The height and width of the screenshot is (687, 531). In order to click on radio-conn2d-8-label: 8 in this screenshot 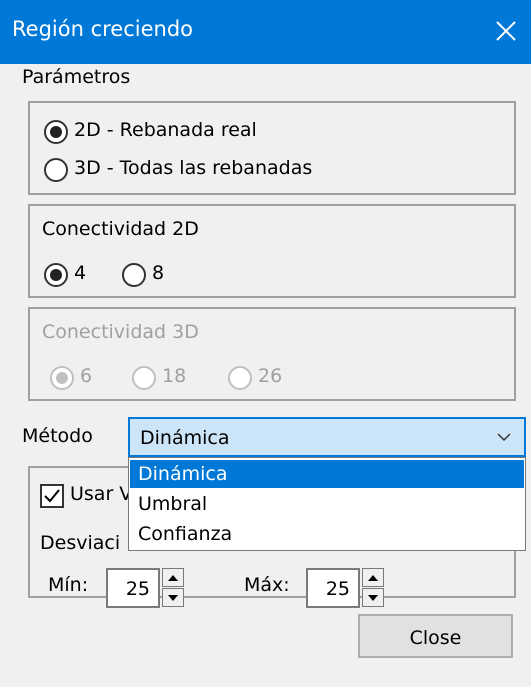, I will do `click(158, 273)`.